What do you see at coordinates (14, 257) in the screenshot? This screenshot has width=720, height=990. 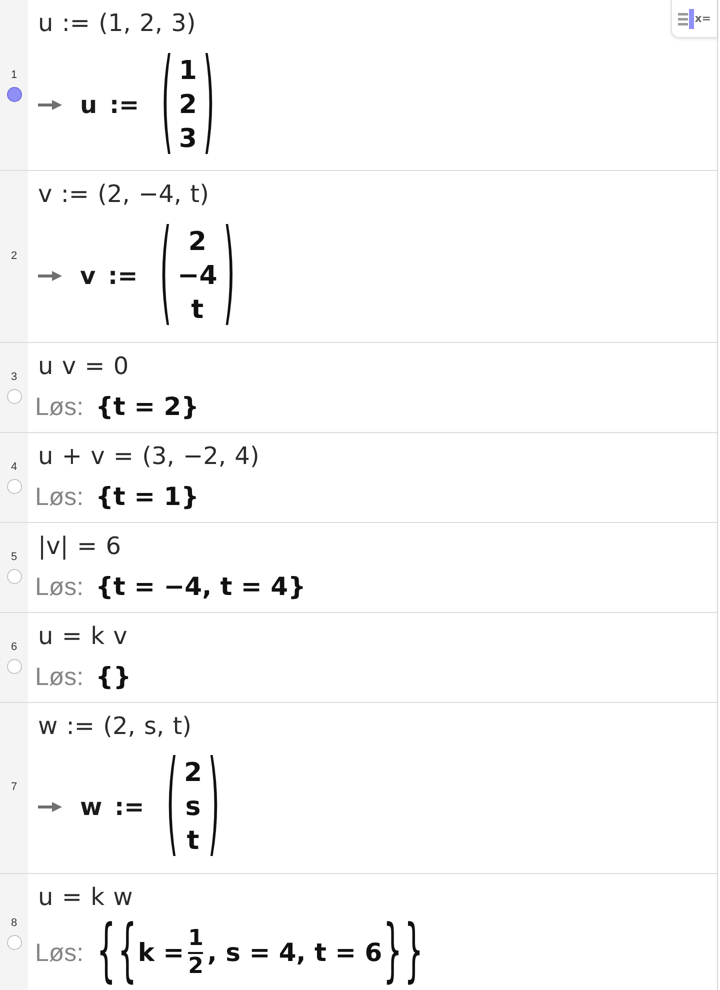 I see `row-number: 2` at bounding box center [14, 257].